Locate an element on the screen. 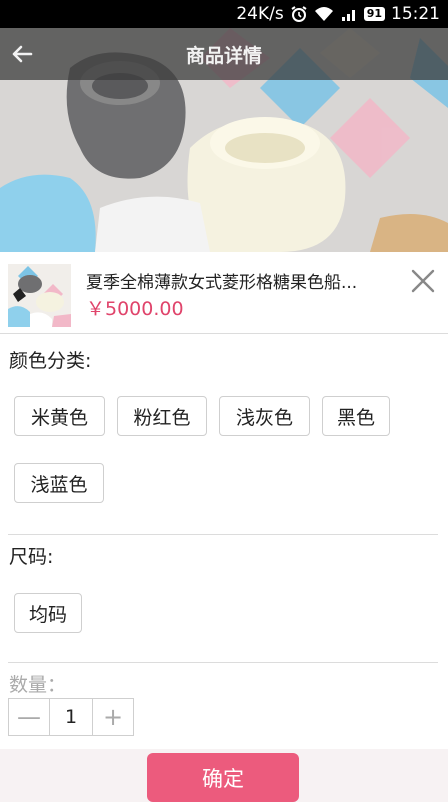  quantity-increase-button: + is located at coordinates (113, 717).